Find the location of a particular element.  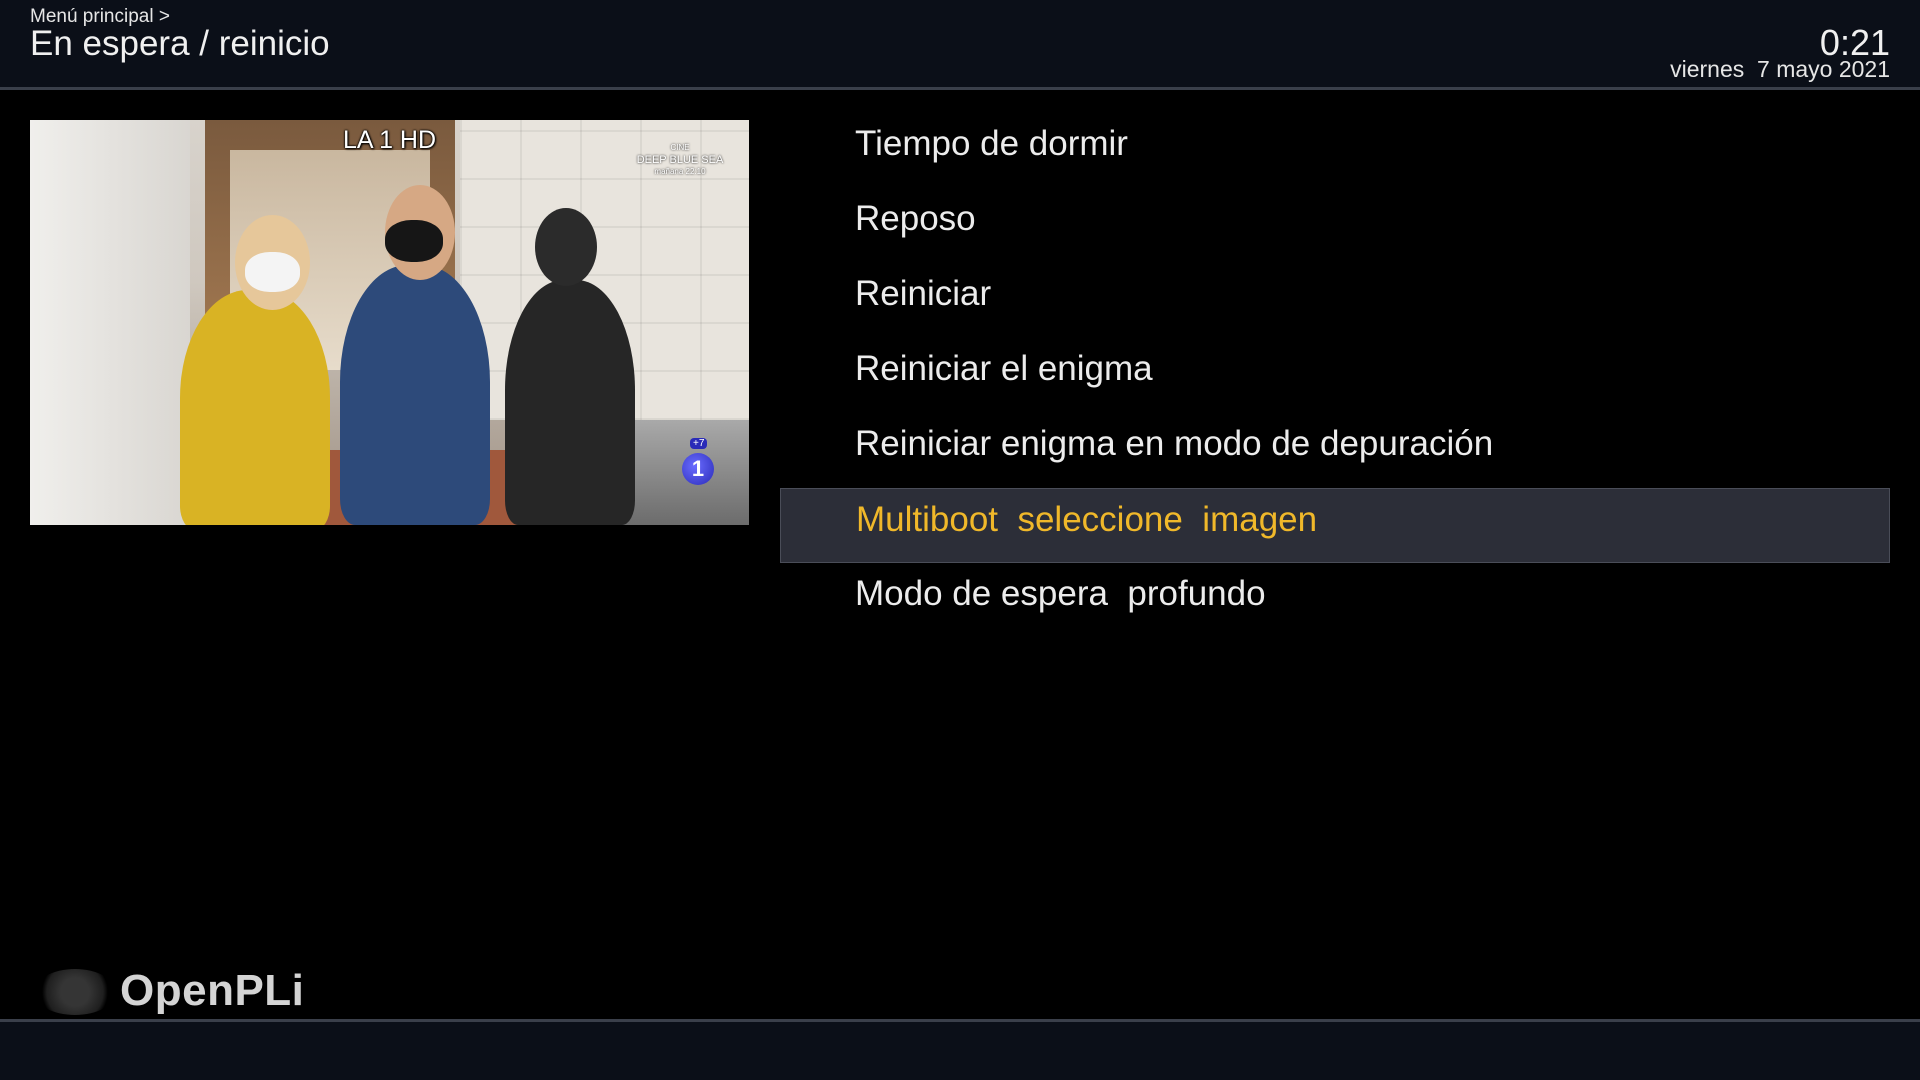

preview-promo: CINE DEEP BLUE SEA mañana 22:10 is located at coordinates (680, 160).